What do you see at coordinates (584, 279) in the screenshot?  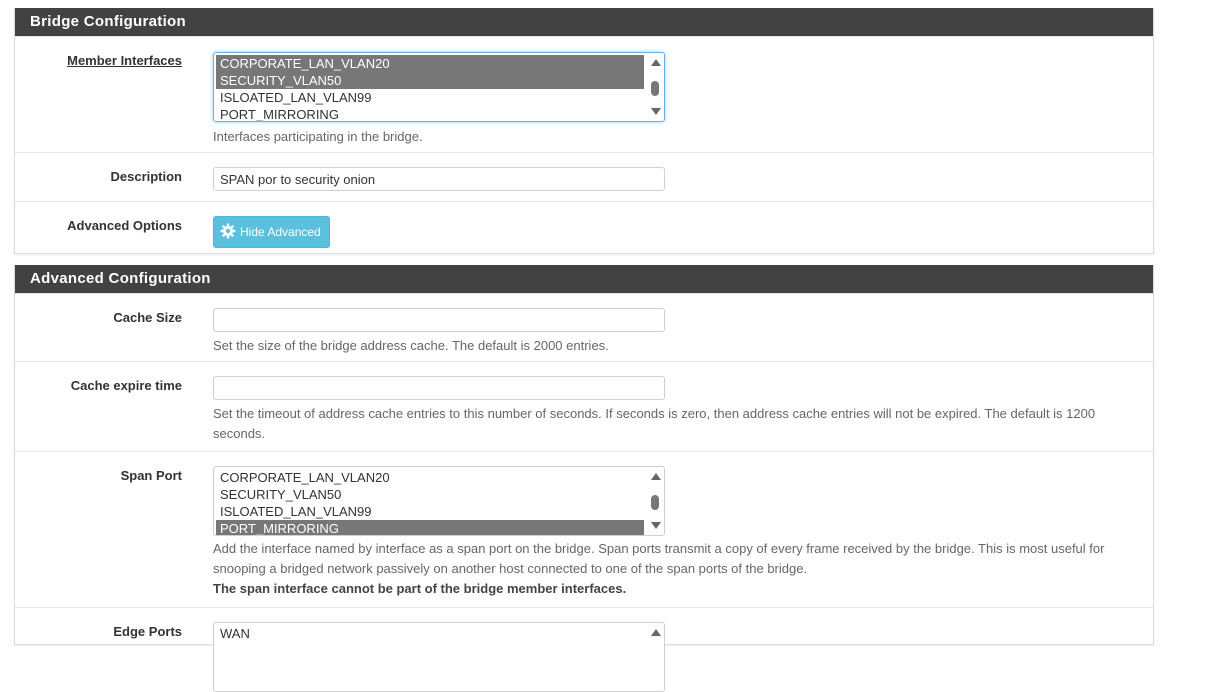 I see `advanced-configuration-heading: Advanced Configuration` at bounding box center [584, 279].